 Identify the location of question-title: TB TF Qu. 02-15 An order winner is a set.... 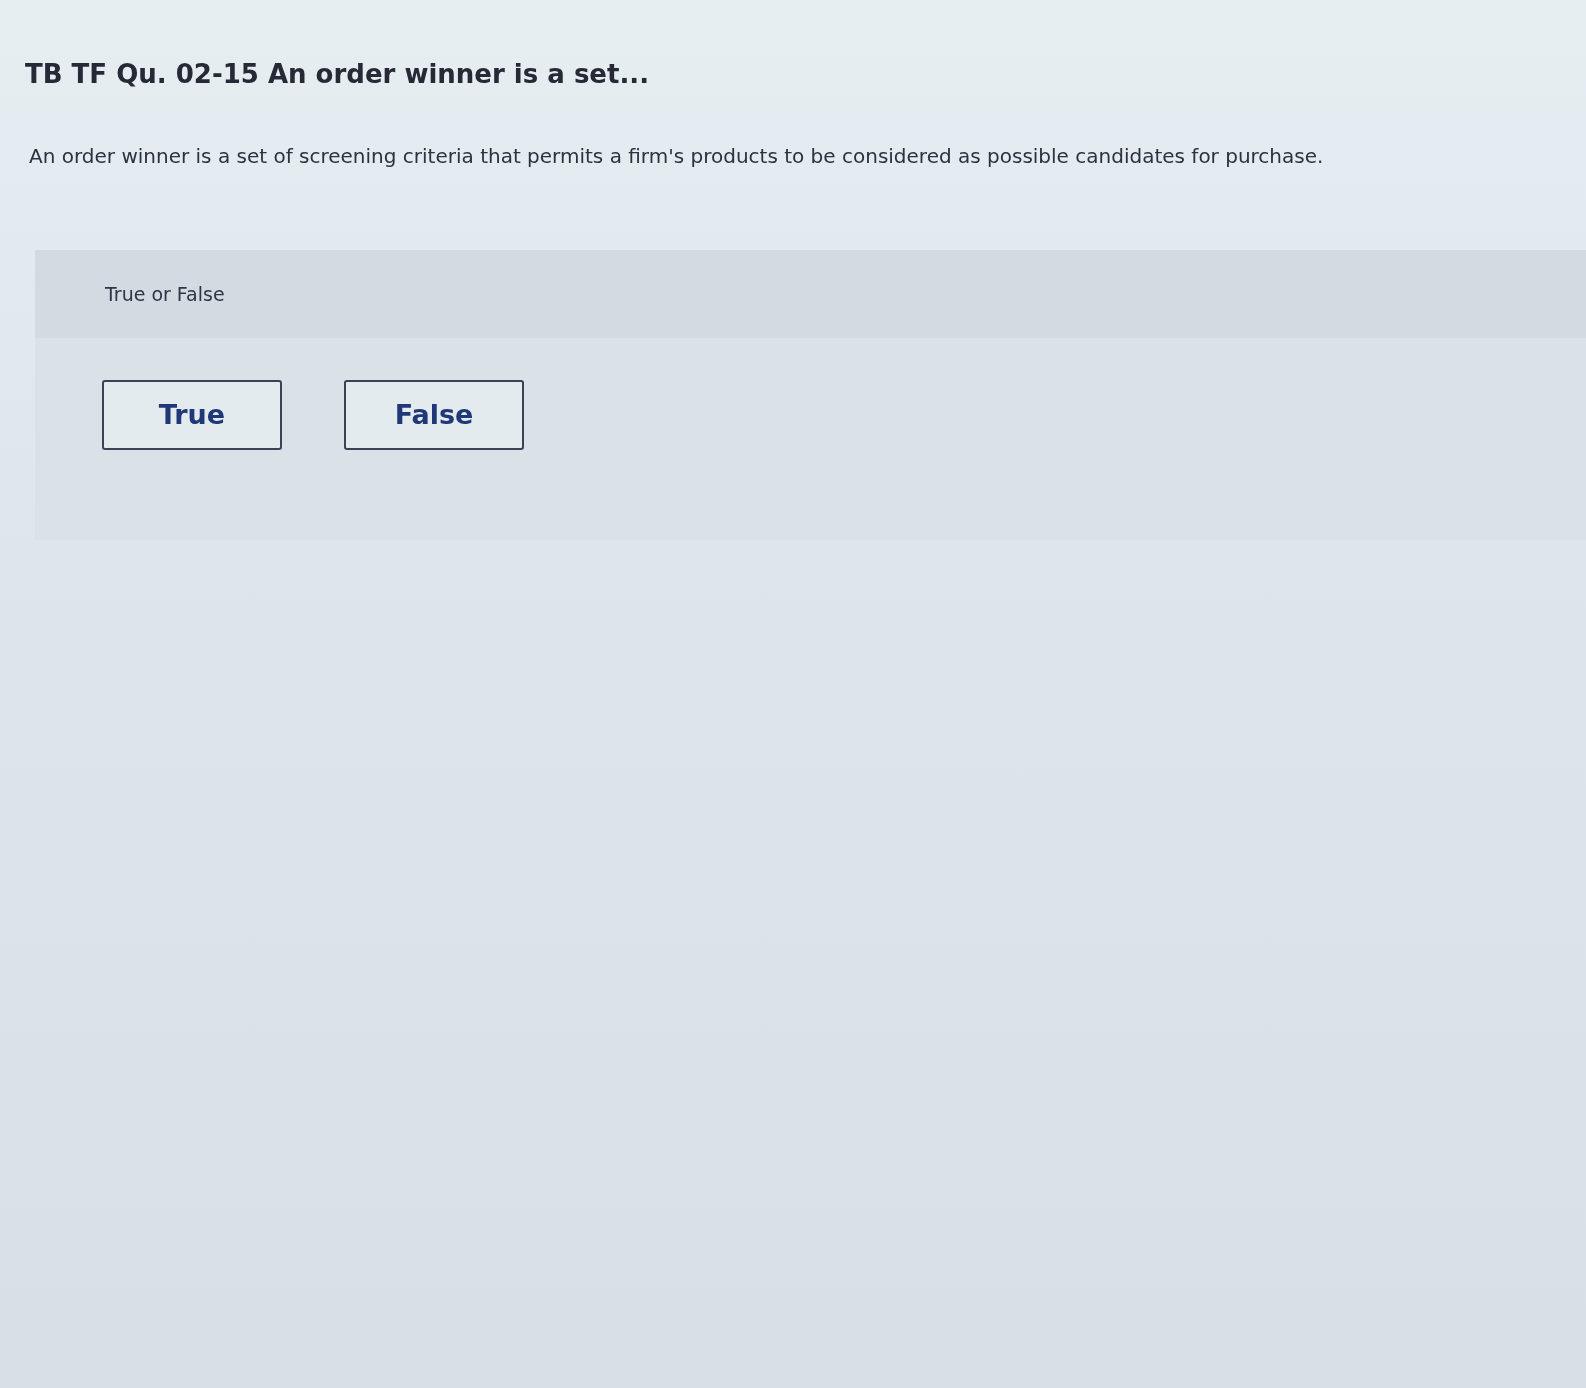
(338, 74).